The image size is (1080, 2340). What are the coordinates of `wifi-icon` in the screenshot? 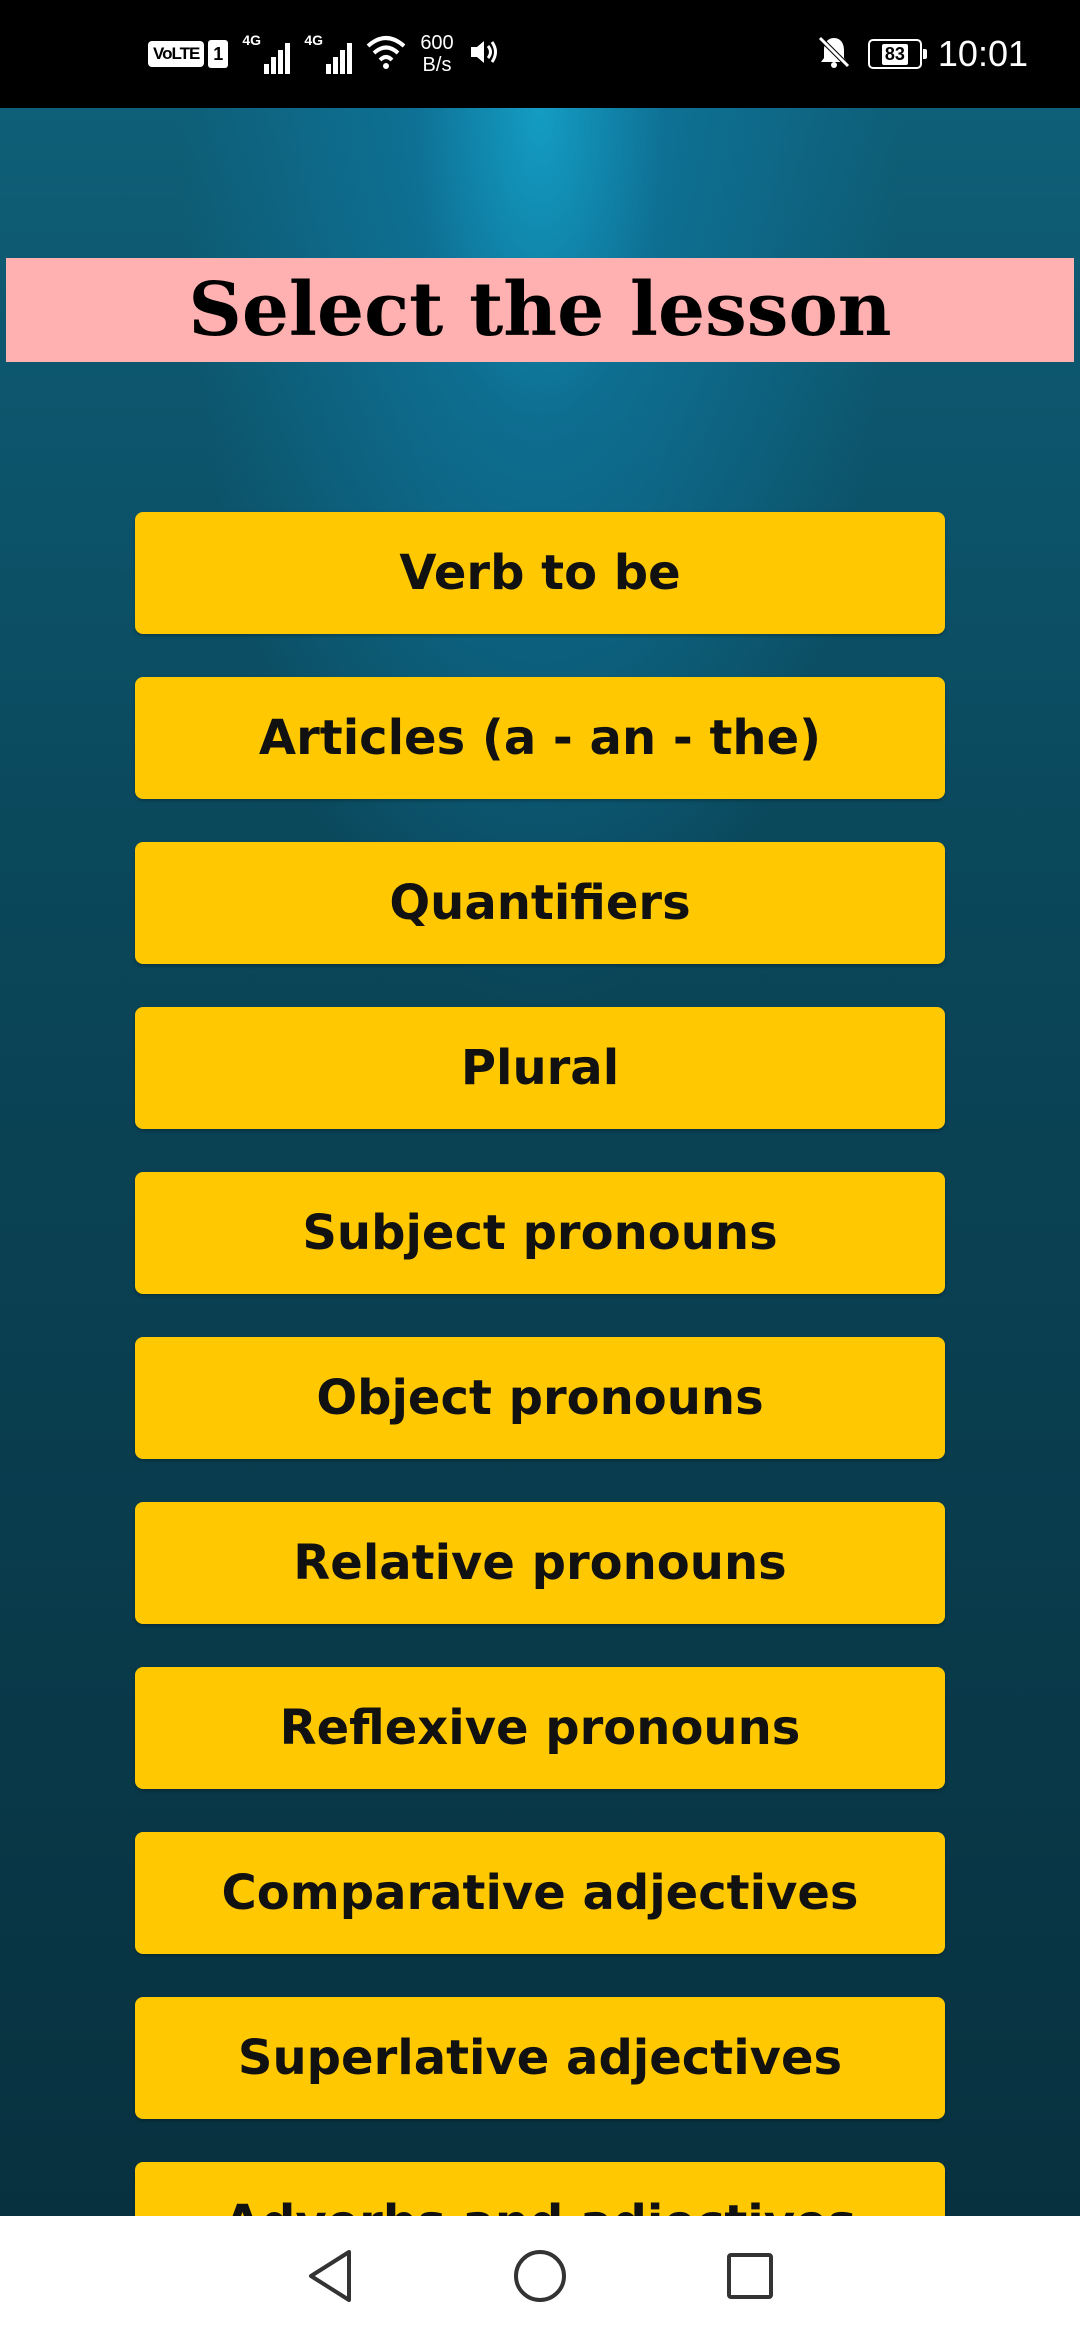 It's located at (386, 54).